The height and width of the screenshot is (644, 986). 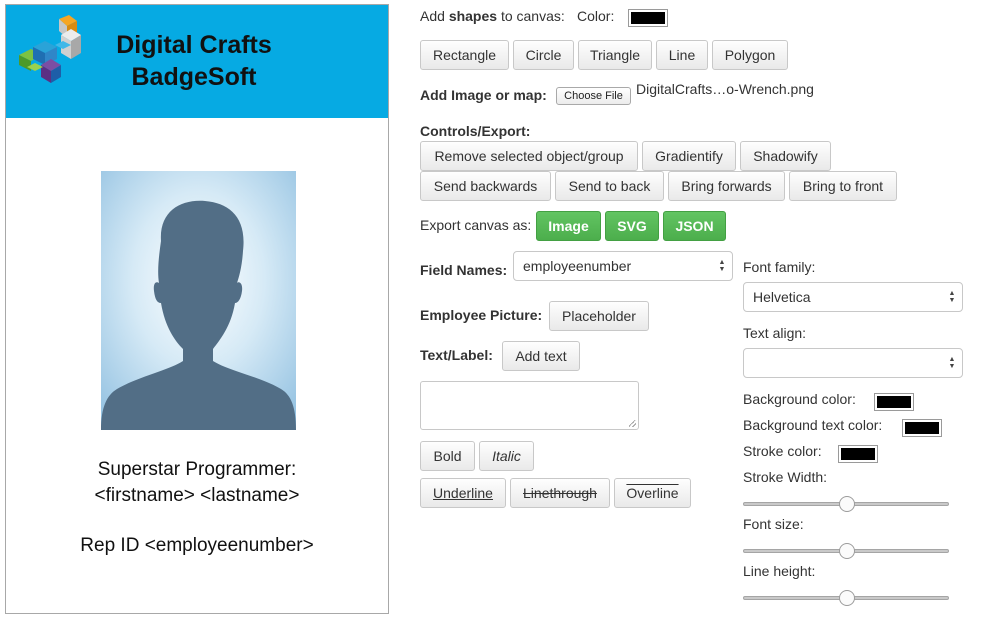 I want to click on text-label-label: Text/Label:, so click(x=456, y=355).